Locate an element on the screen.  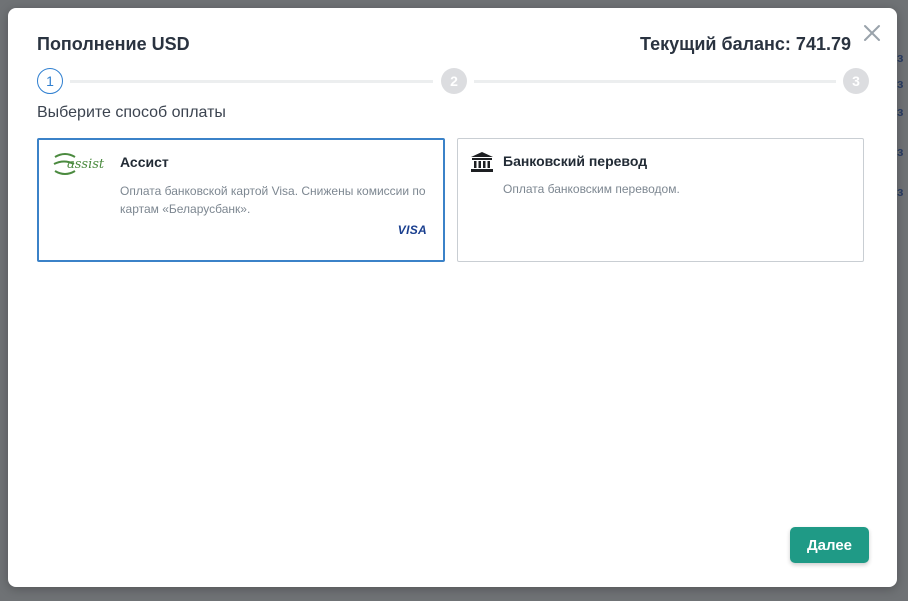
close-icon is located at coordinates (872, 33).